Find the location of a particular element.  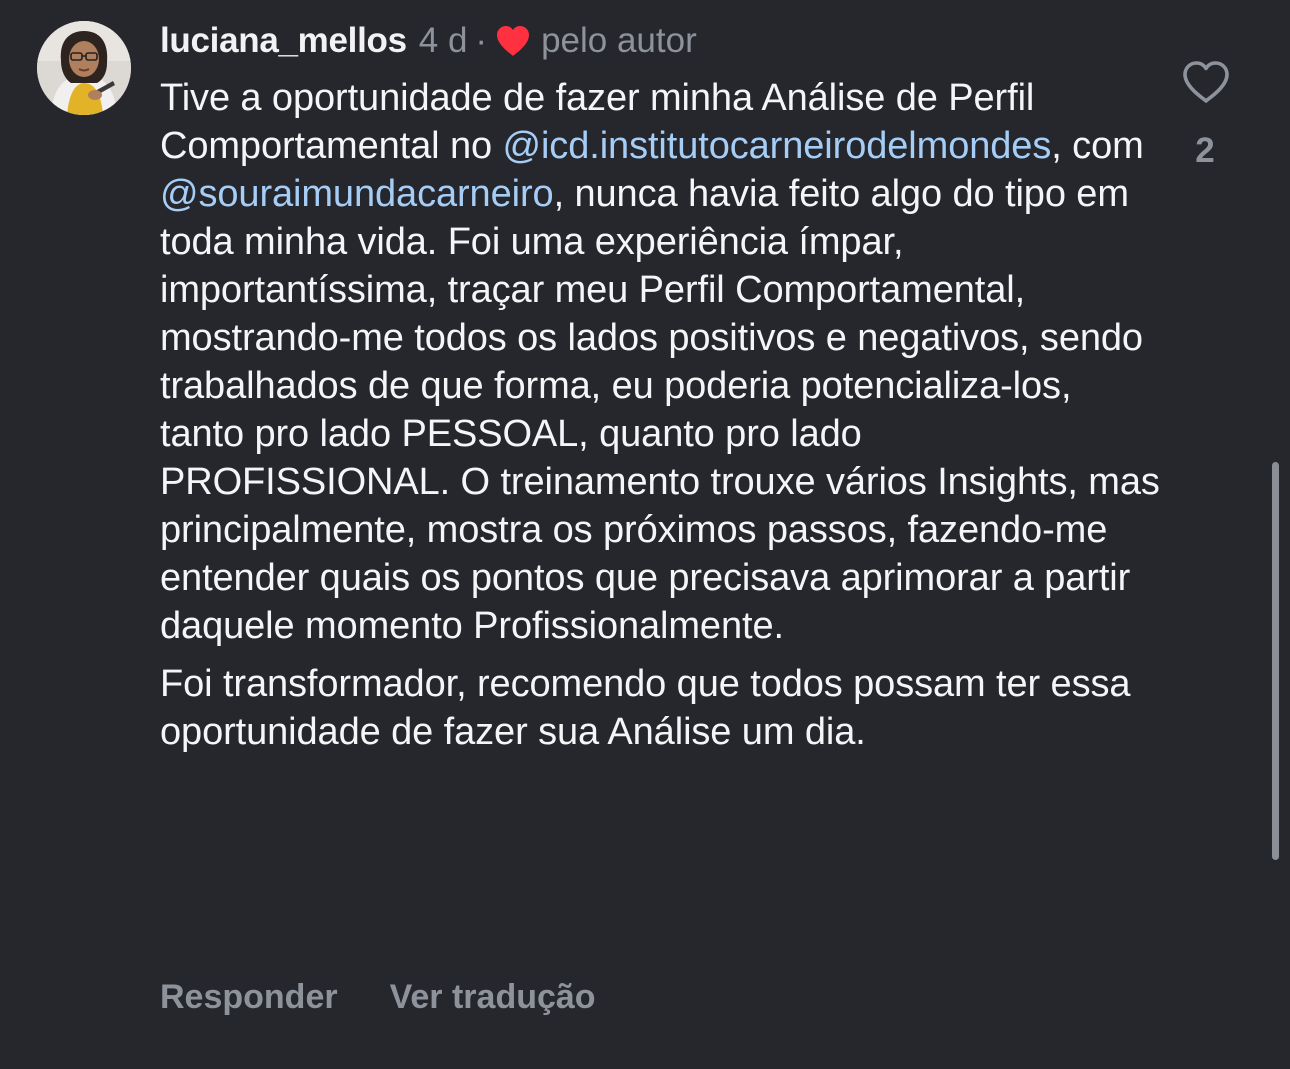

comment-header: luciana_mellos 4 d · pelo autor is located at coordinates (428, 41).